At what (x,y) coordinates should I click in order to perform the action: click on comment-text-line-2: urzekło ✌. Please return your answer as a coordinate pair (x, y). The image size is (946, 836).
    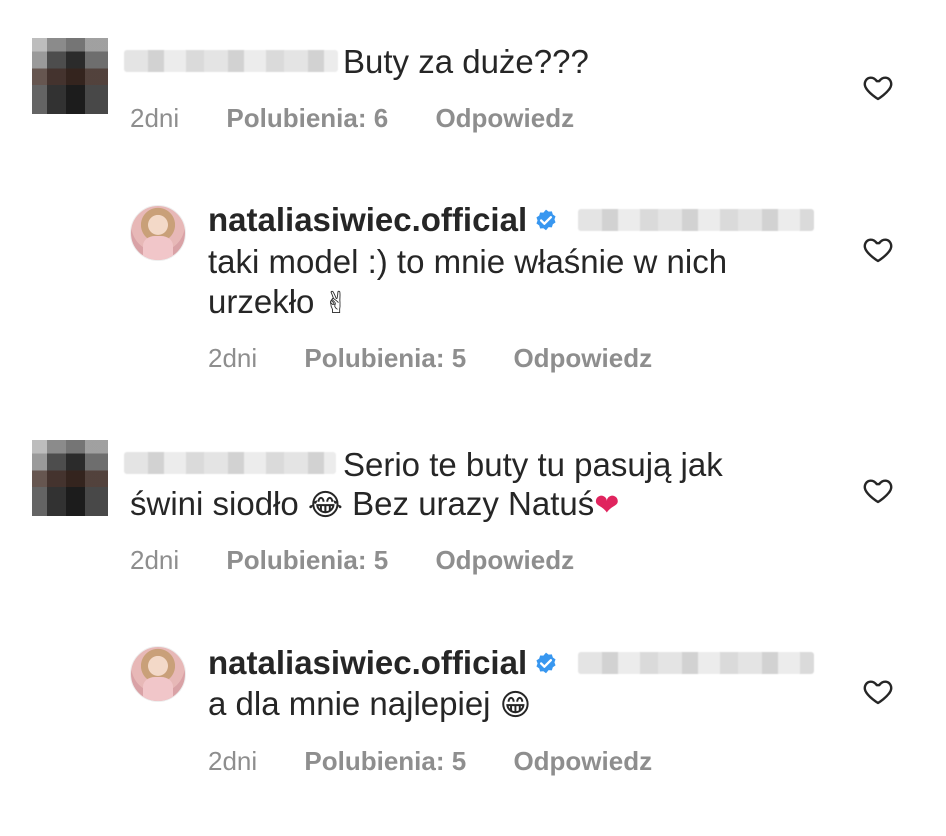
    Looking at the image, I should click on (278, 303).